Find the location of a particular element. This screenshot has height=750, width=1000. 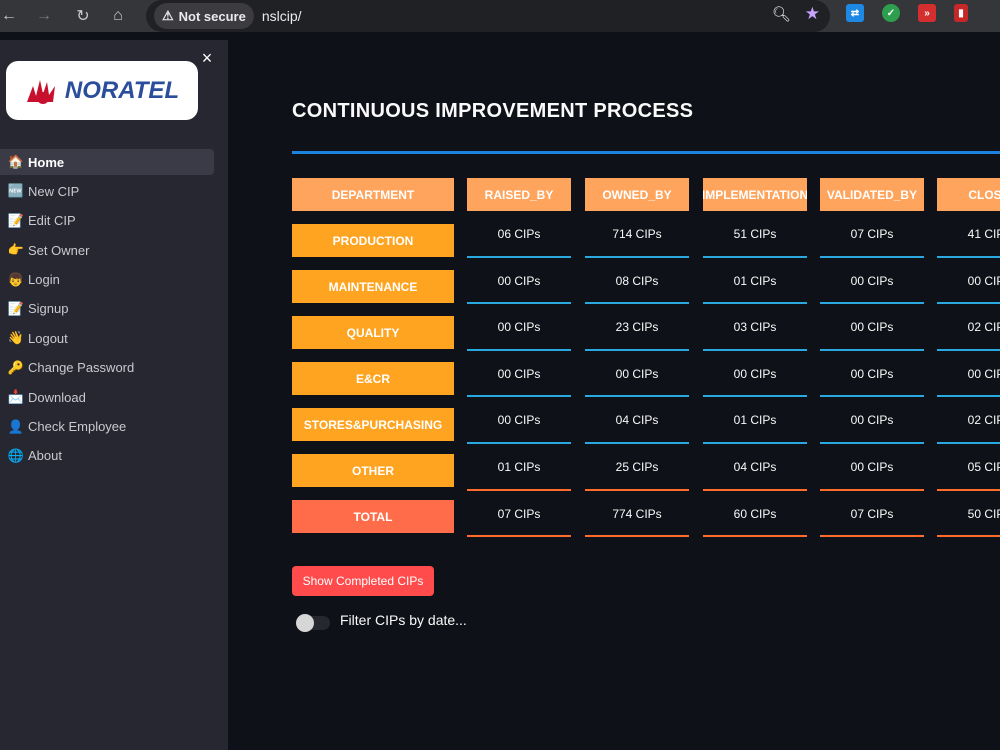

show-completed-button: Show Completed CIPs is located at coordinates (363, 581).